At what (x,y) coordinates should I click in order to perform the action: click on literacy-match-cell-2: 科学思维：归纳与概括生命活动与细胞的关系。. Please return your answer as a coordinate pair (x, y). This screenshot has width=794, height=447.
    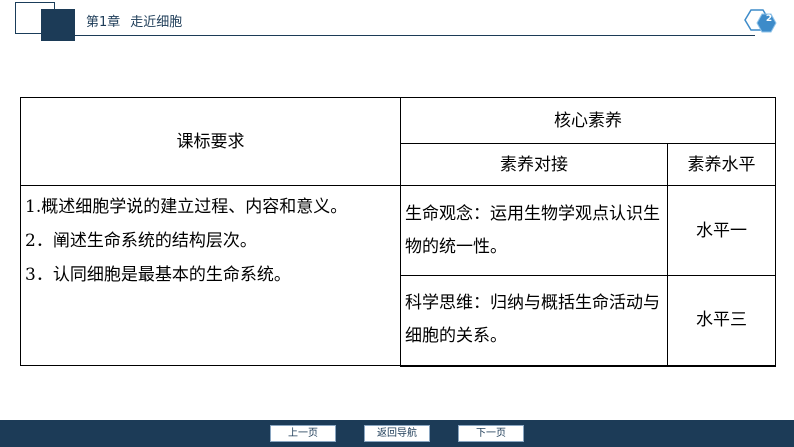
    Looking at the image, I should click on (534, 321).